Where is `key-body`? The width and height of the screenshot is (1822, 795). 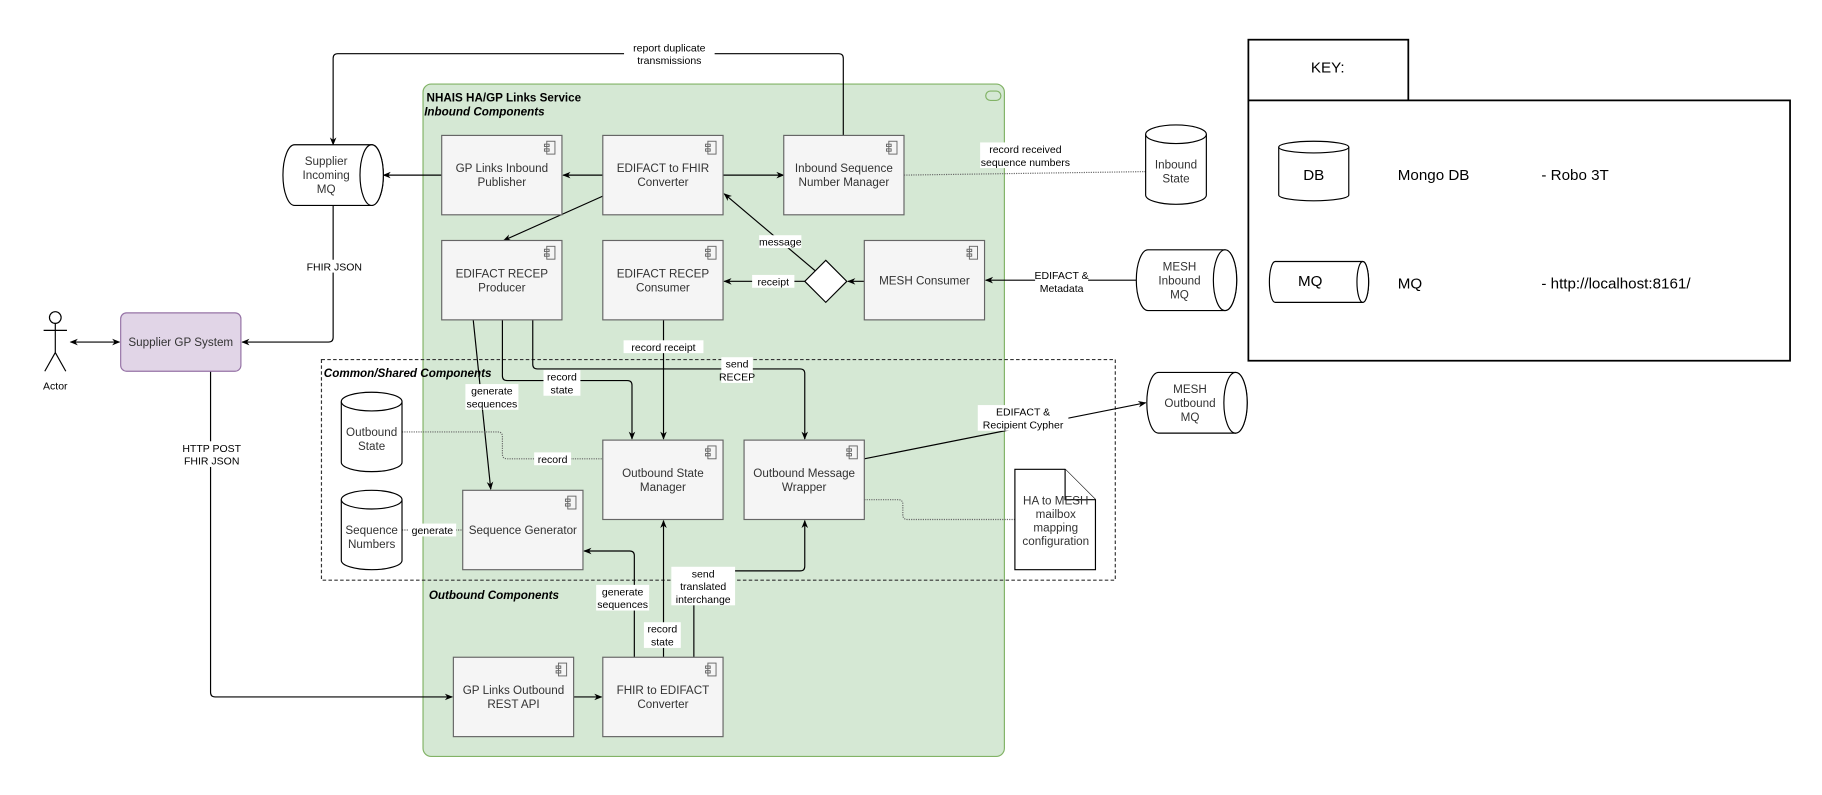 key-body is located at coordinates (1519, 230).